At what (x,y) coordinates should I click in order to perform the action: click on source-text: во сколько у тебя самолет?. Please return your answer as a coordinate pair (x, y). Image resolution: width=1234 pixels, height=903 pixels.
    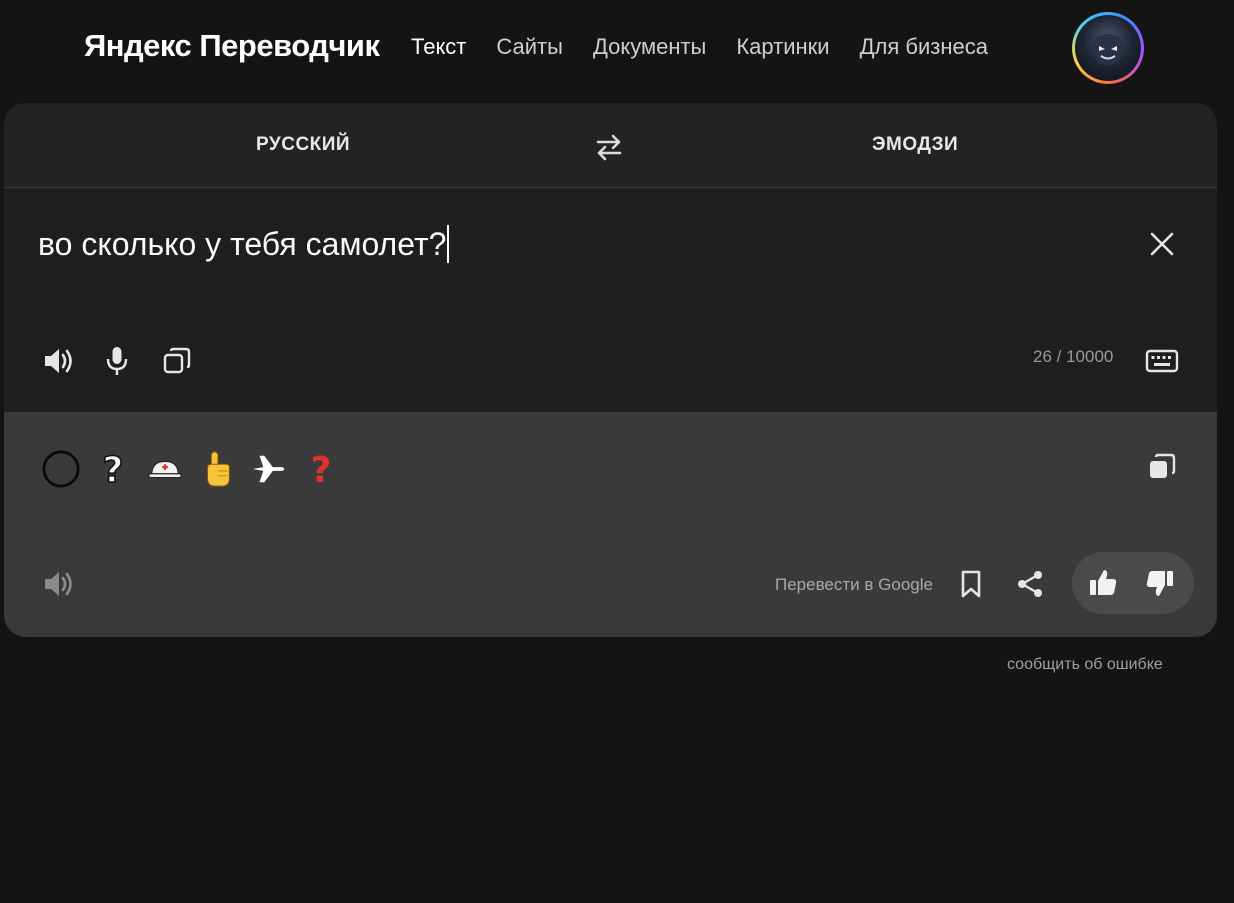
    Looking at the image, I should click on (242, 244).